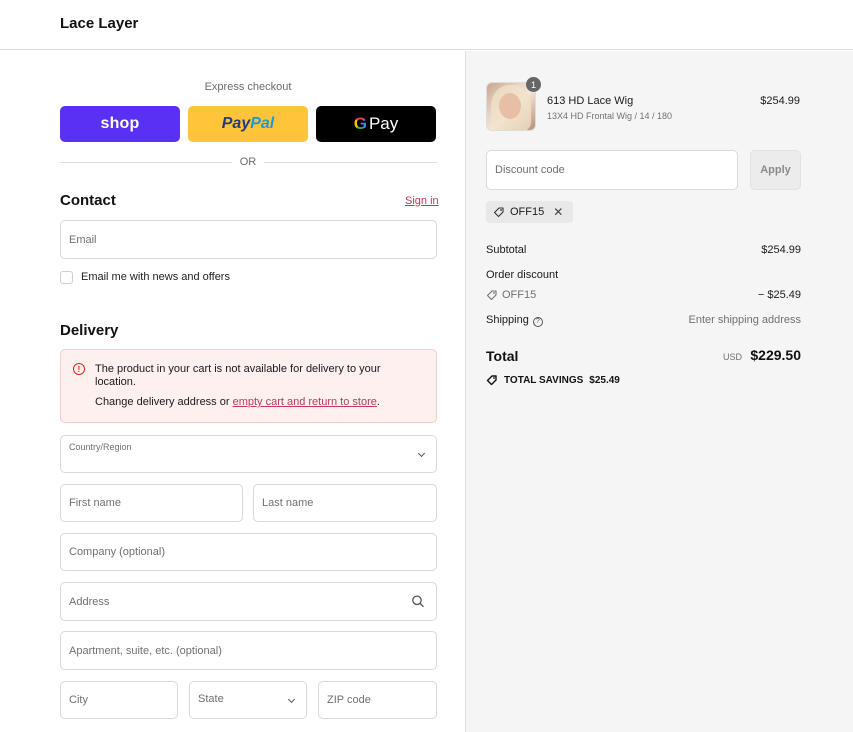 This screenshot has width=853, height=732. I want to click on google-pay-button: G Pay, so click(376, 124).